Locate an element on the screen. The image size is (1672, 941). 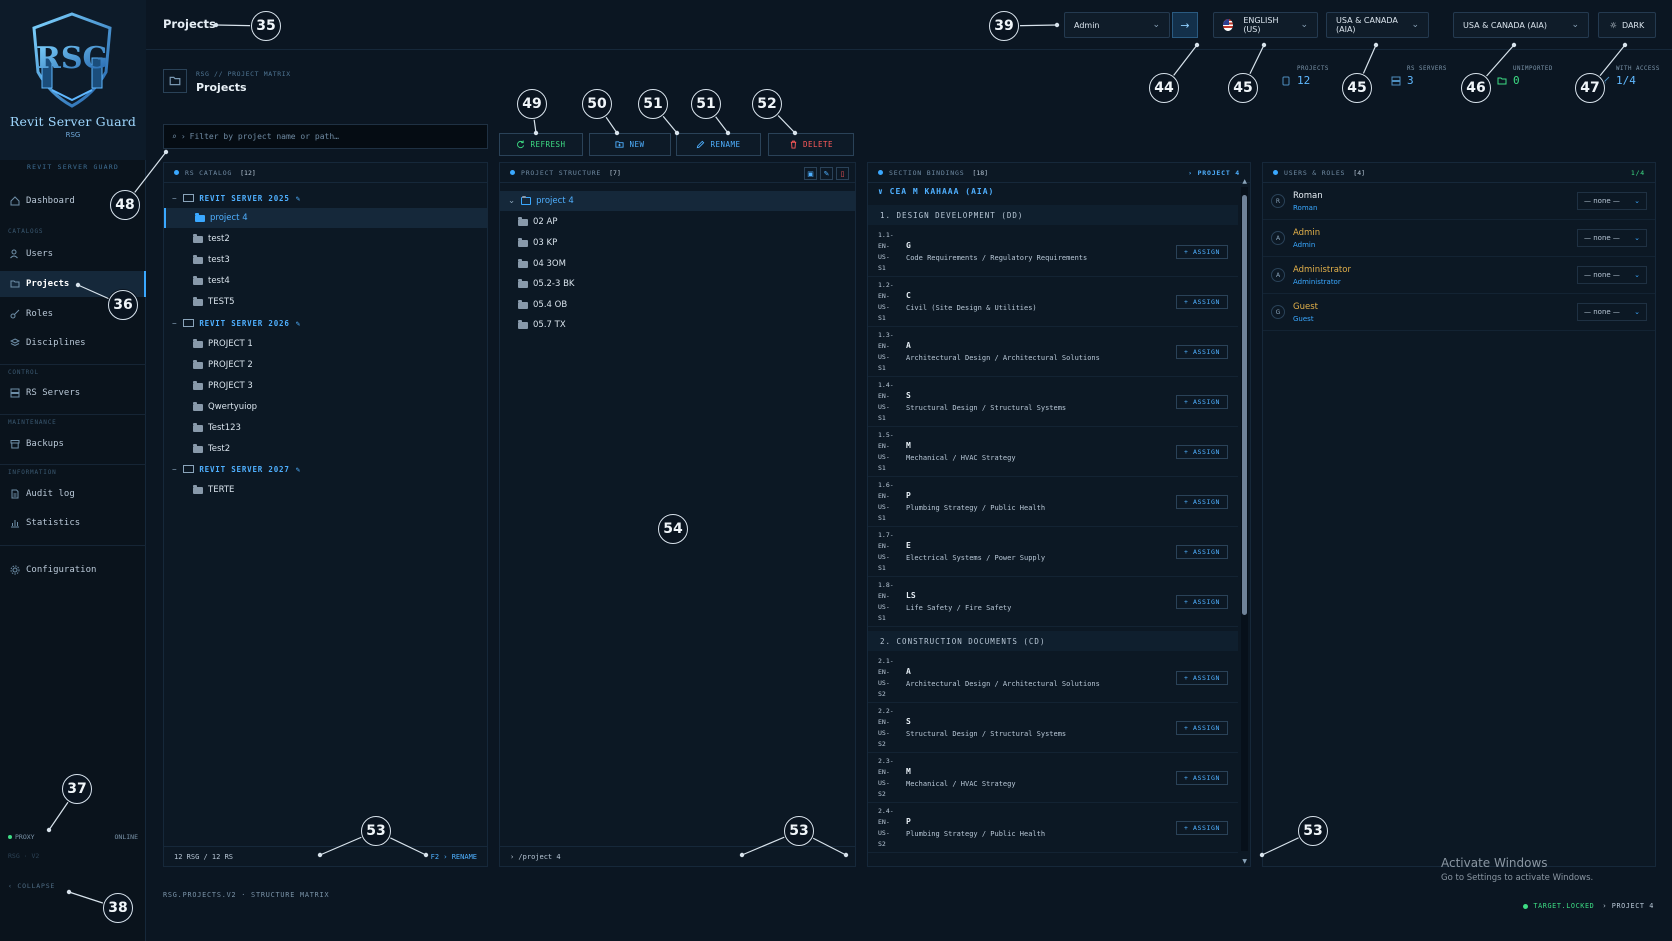
structure-item: 05.7 TX is located at coordinates (677, 325).